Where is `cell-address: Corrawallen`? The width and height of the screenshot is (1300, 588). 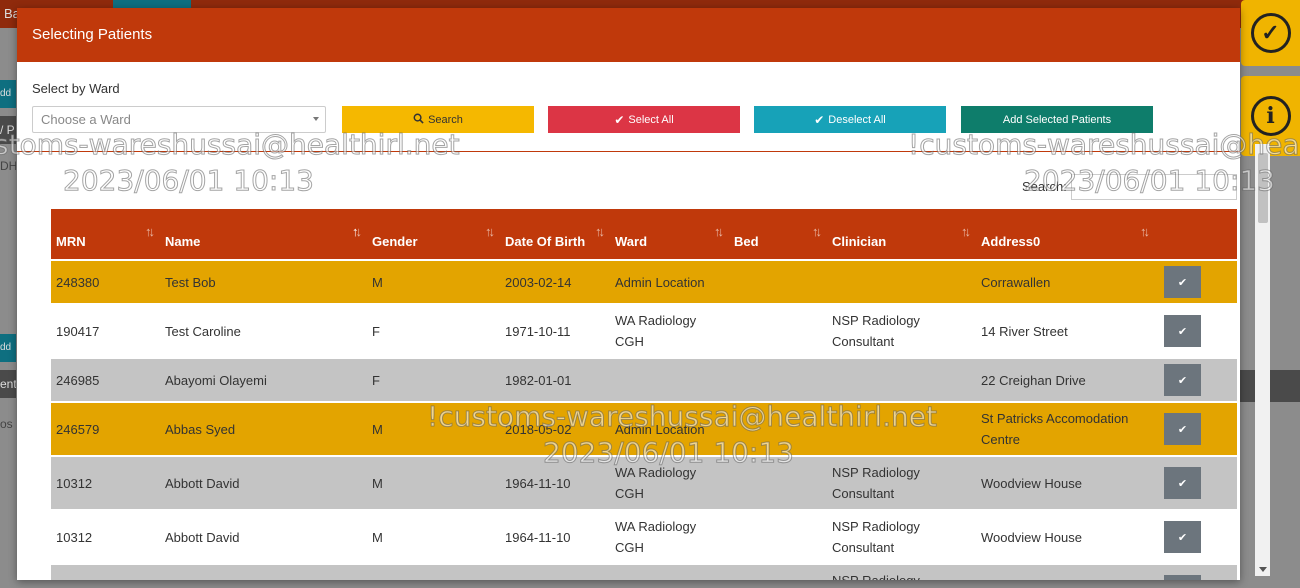
cell-address: Corrawallen is located at coordinates (1065, 282).